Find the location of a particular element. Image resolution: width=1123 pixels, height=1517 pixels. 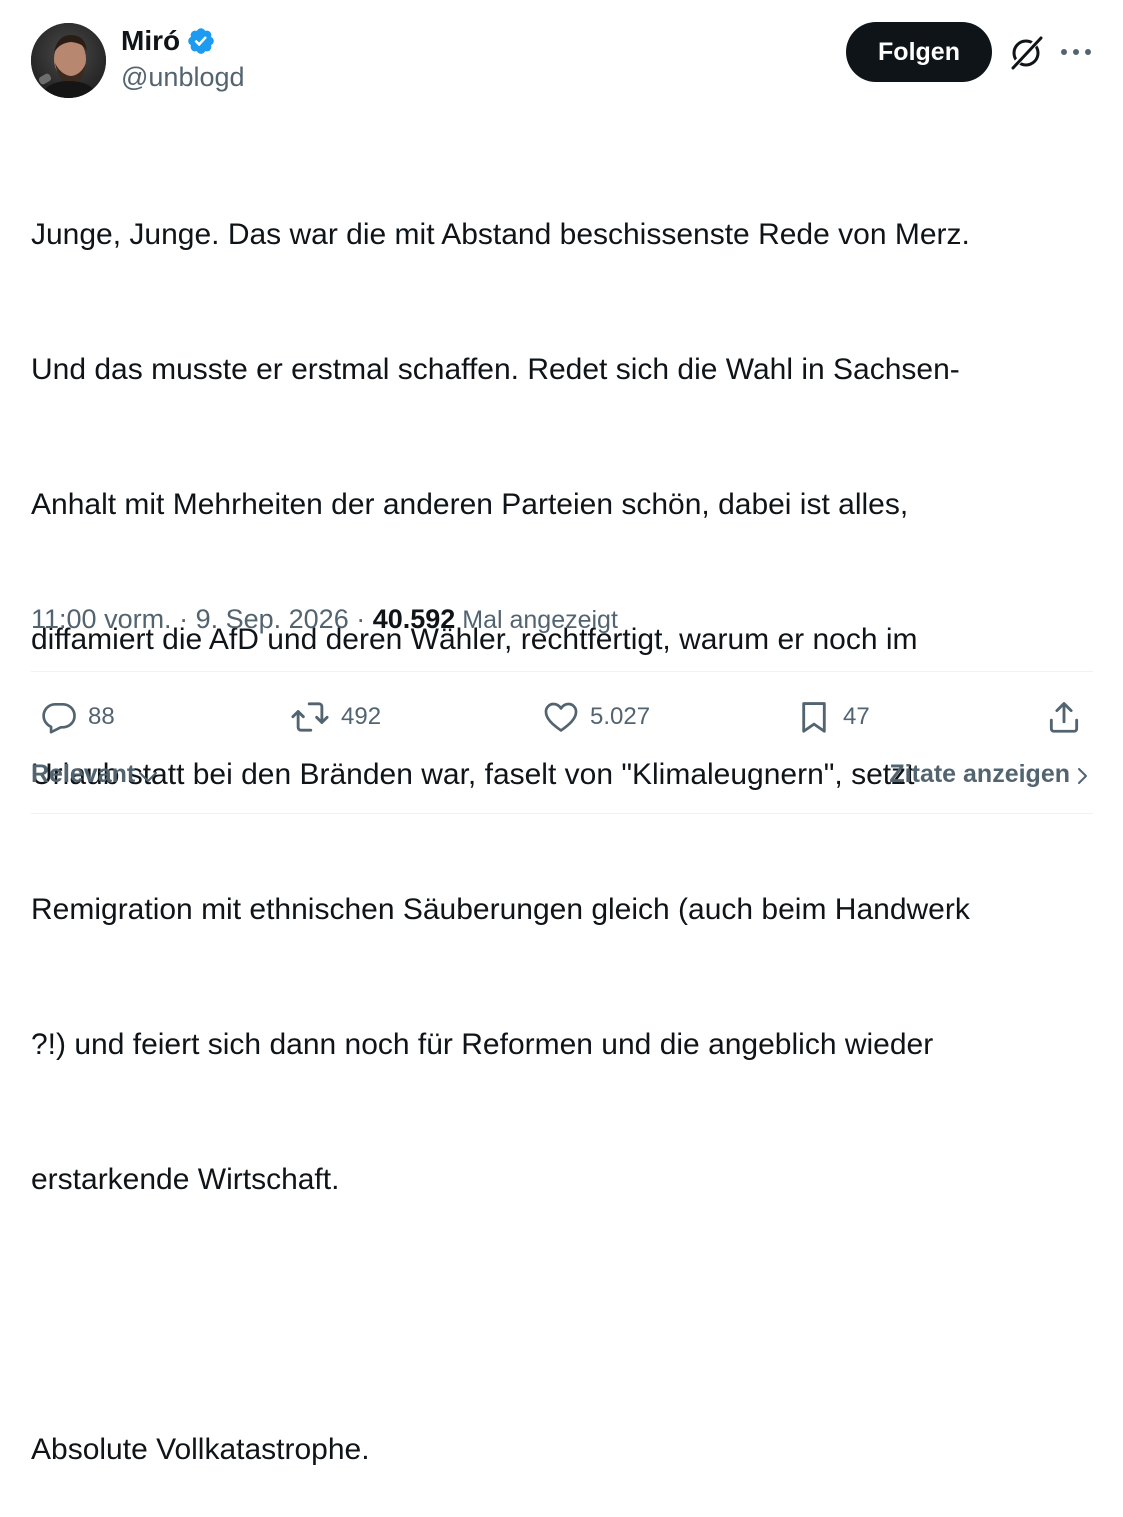

follow-button: Folgen is located at coordinates (919, 52).